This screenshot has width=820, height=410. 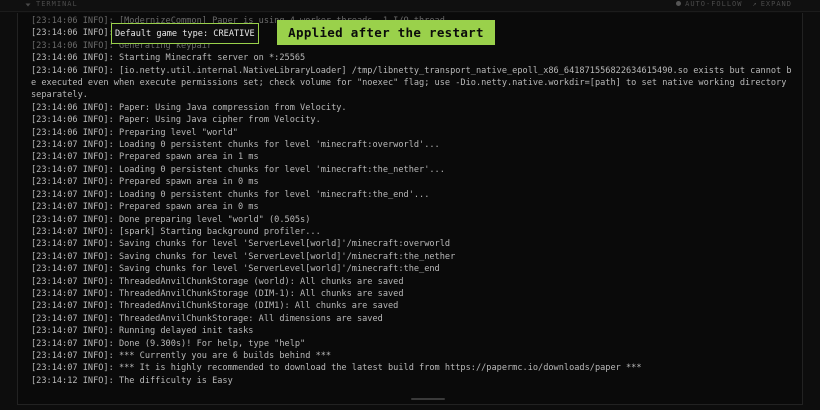 I want to click on highlighted-log-line: Default game type: CREATIVE, so click(x=185, y=33).